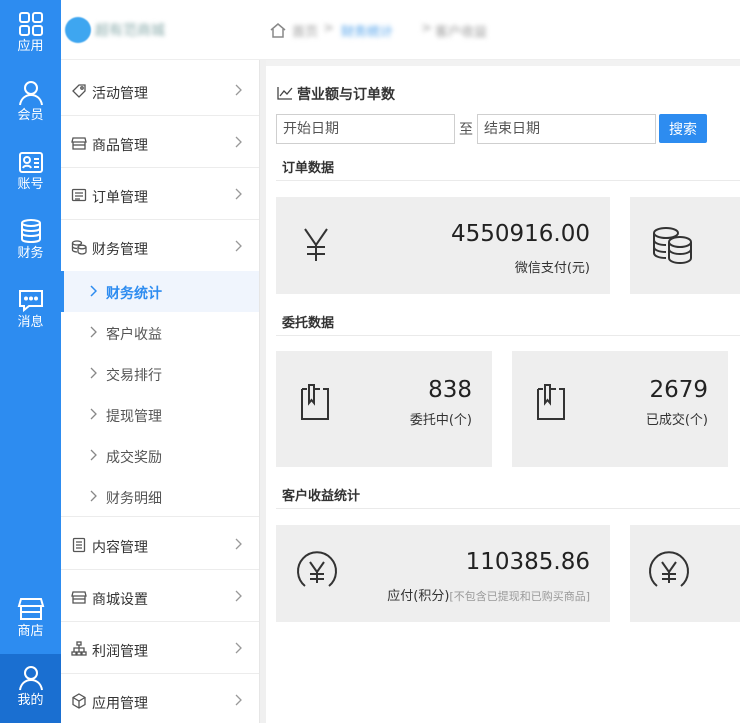 This screenshot has height=723, width=740. Describe the element at coordinates (262, 391) in the screenshot. I see `sidebar-divider` at that location.